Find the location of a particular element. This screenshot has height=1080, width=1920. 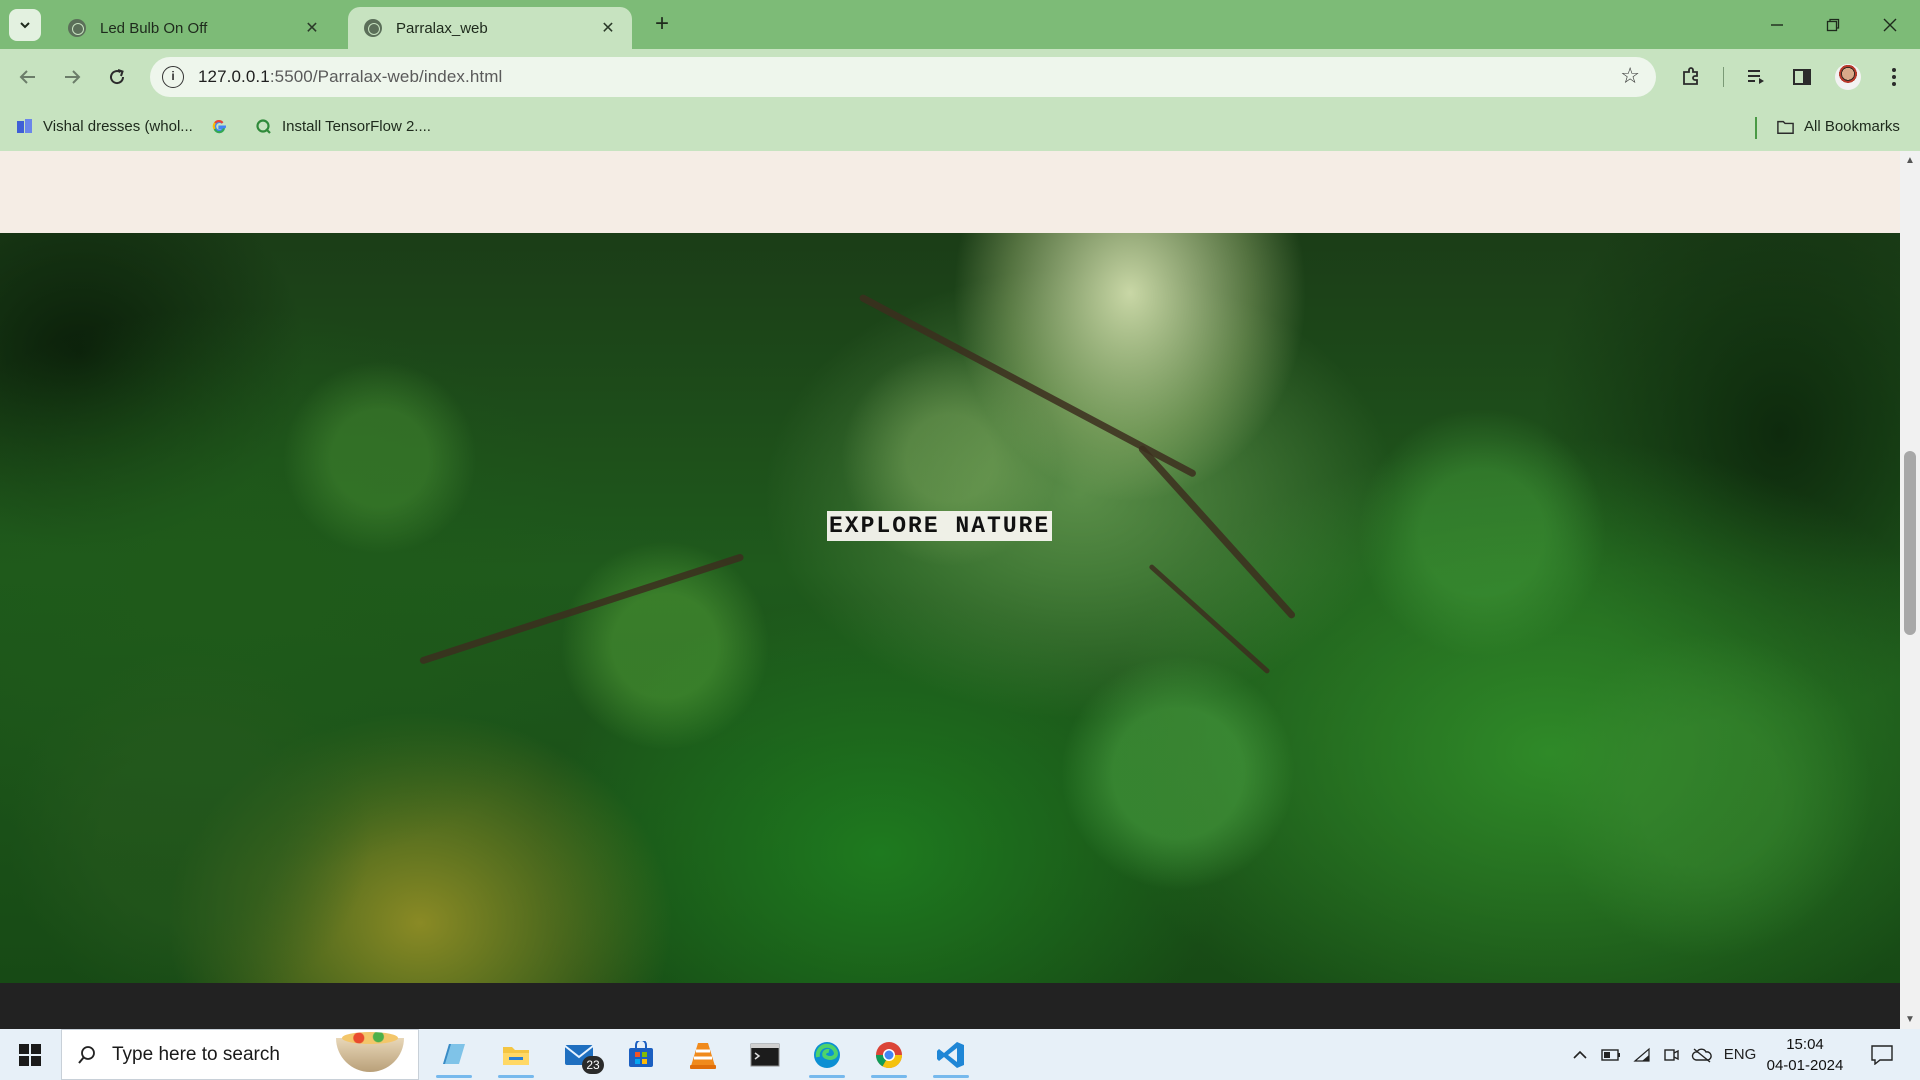

reload-button is located at coordinates (117, 77).